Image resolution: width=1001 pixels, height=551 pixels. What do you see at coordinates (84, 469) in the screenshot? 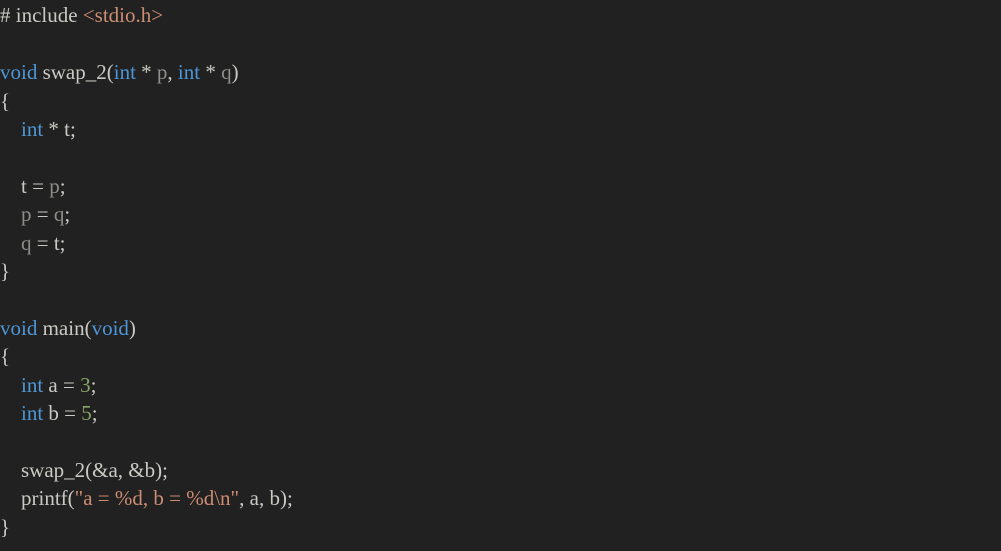
I see `code-token-plain: swap_2(&a, &b);` at bounding box center [84, 469].